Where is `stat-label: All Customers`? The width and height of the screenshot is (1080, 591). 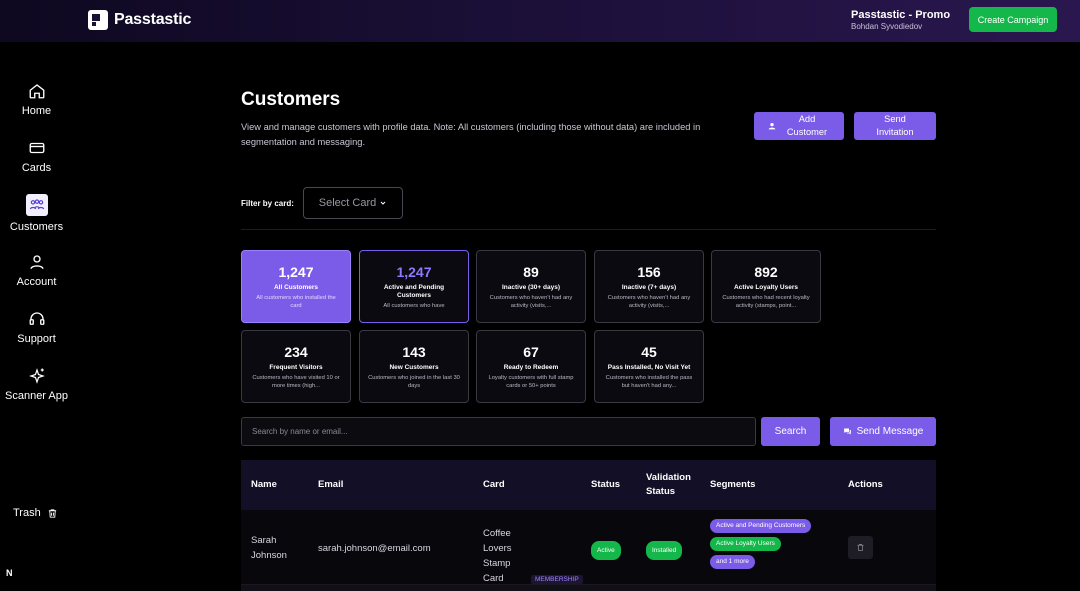
stat-label: All Customers is located at coordinates (296, 287).